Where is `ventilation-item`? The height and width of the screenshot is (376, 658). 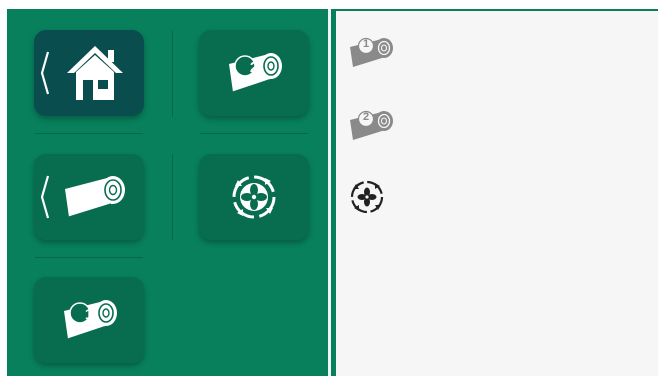 ventilation-item is located at coordinates (367, 197).